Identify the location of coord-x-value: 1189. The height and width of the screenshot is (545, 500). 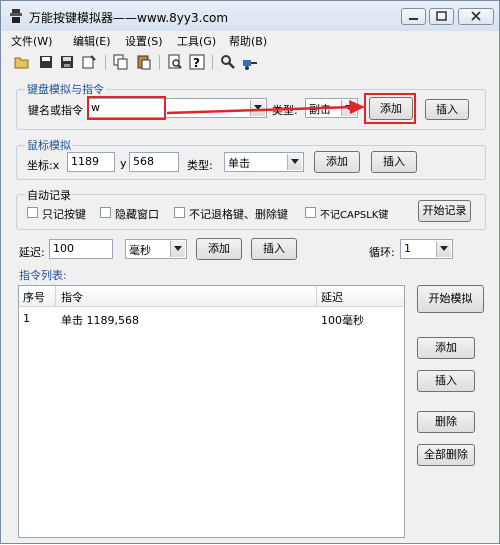
(85, 161).